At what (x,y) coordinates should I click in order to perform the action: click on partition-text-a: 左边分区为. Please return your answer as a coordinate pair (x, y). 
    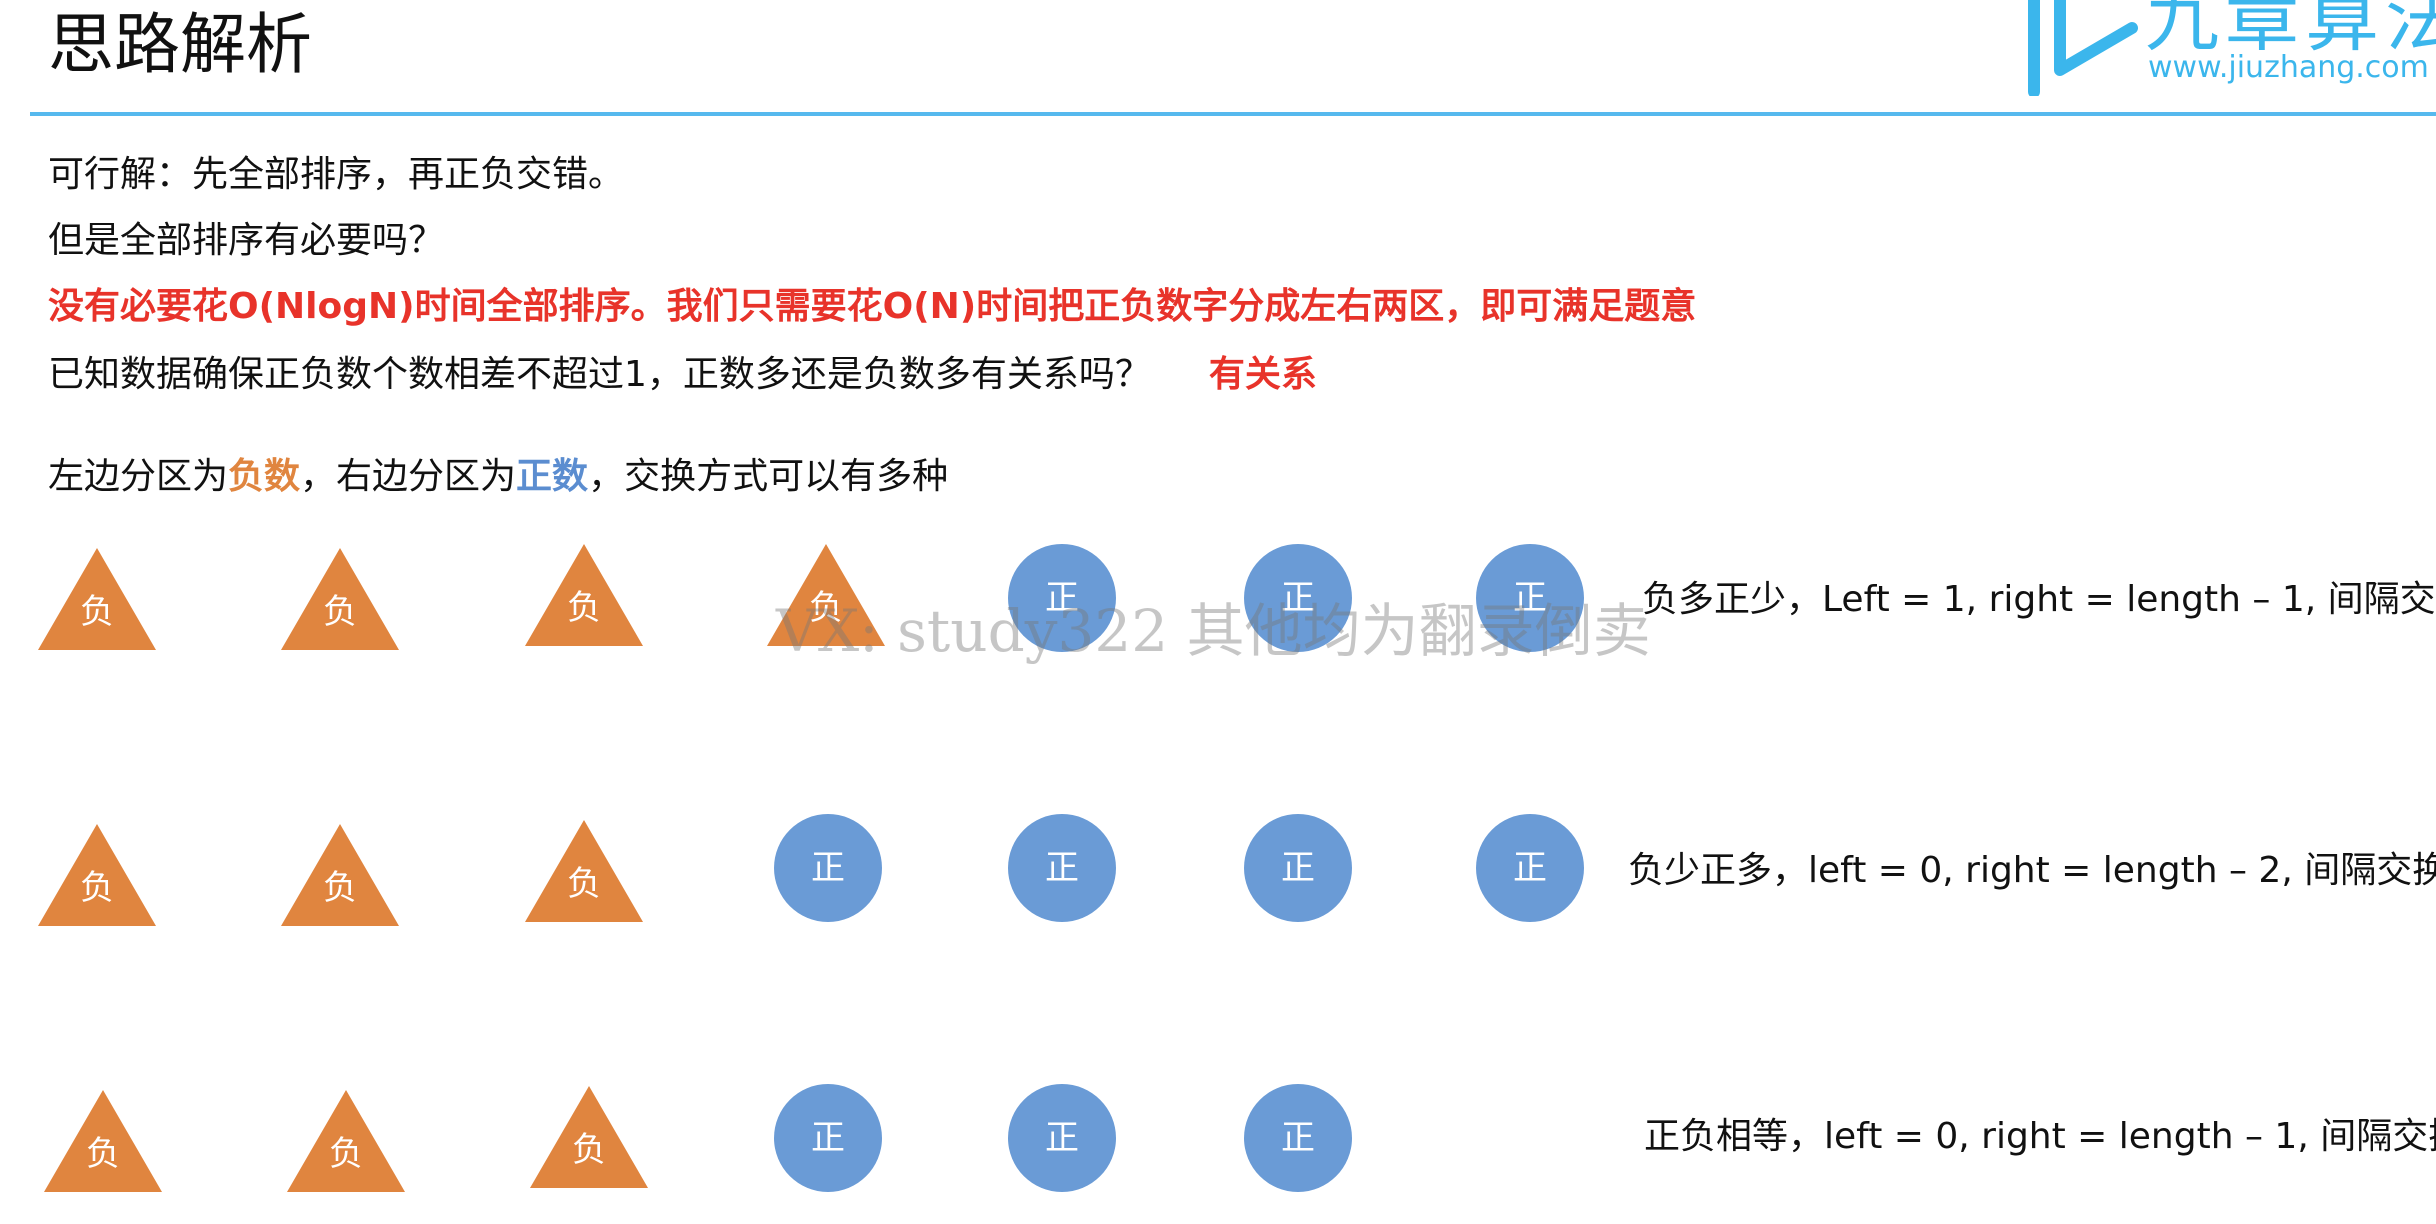
    Looking at the image, I should click on (138, 476).